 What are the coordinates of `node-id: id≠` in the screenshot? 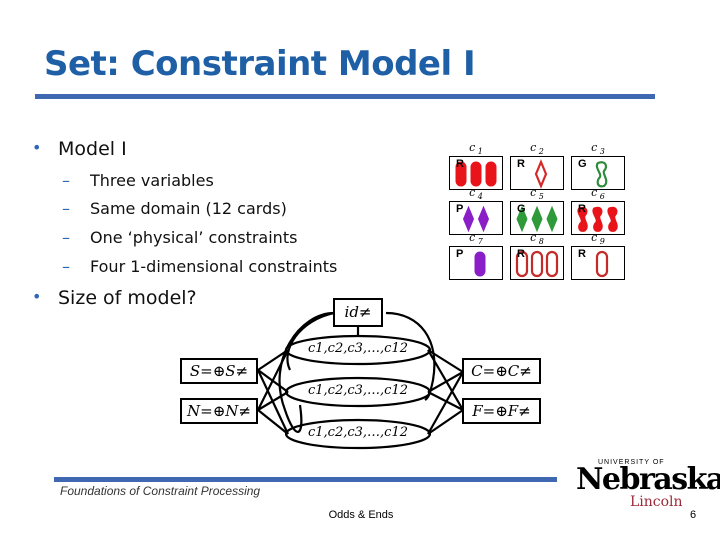 It's located at (358, 312).